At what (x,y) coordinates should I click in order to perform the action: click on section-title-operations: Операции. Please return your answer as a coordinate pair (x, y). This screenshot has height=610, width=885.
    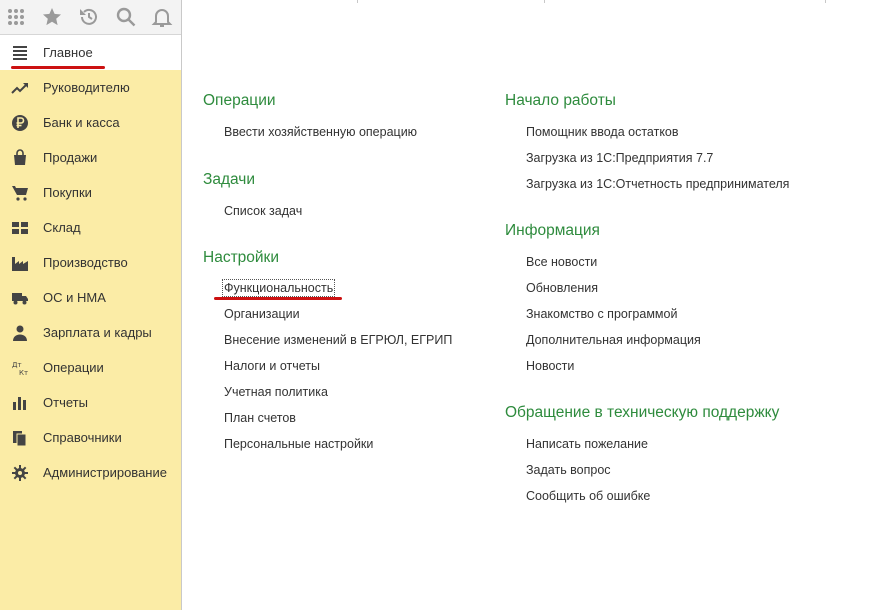
    Looking at the image, I should click on (239, 100).